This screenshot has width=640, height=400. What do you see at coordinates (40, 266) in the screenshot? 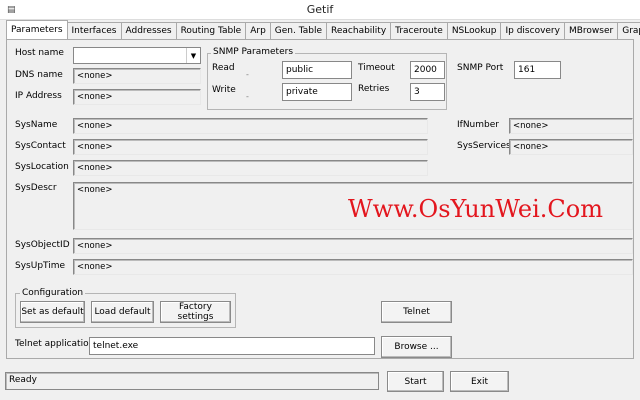
I see `sysuptime-label: SysUpTime` at bounding box center [40, 266].